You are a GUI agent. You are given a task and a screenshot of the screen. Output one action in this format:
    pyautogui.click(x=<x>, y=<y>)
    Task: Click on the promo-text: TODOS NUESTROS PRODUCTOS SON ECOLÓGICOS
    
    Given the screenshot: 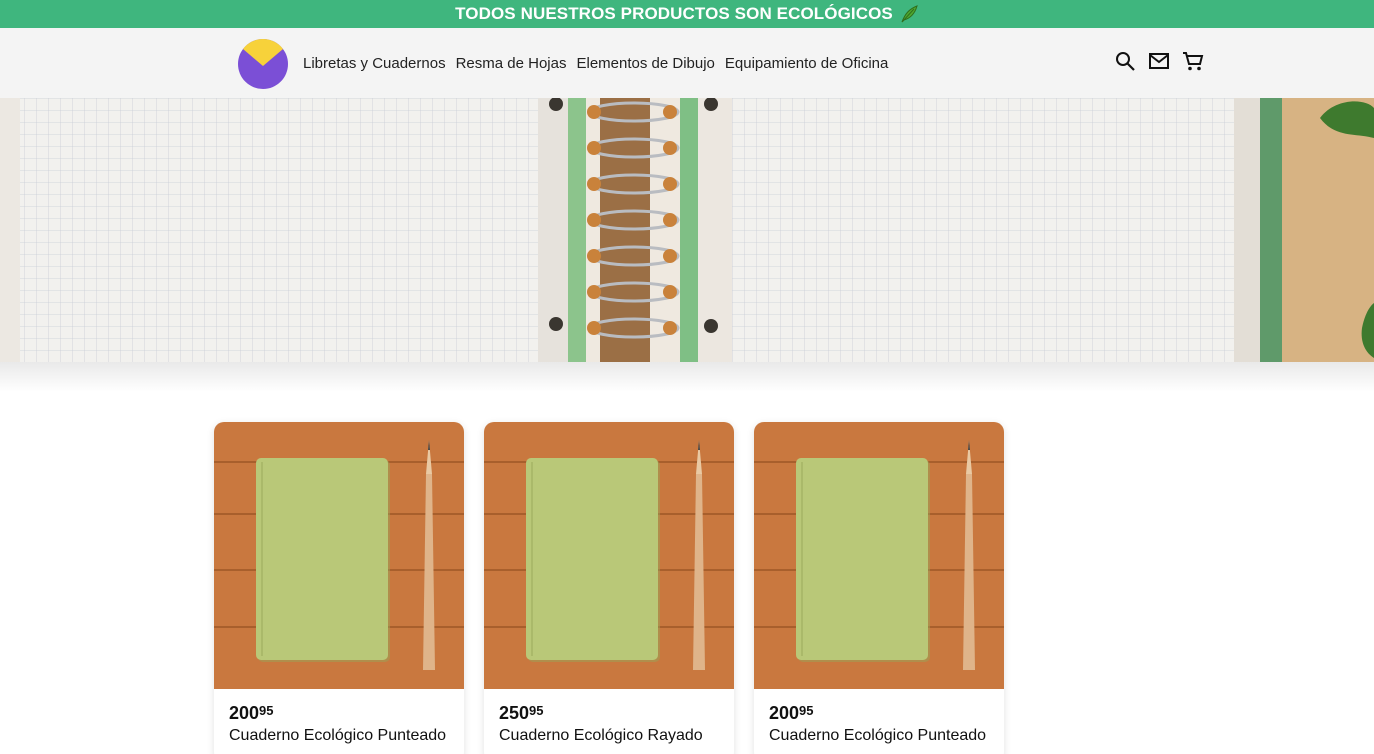 What is the action you would take?
    pyautogui.click(x=674, y=13)
    